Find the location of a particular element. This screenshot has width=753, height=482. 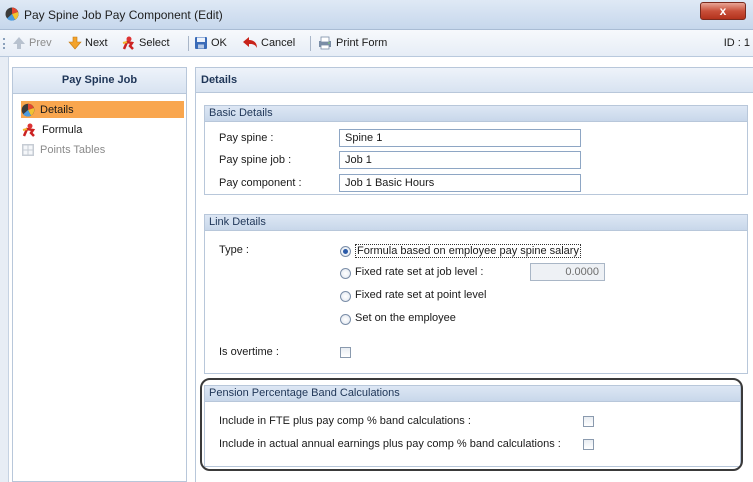

pay-spine-field: Spine 1 is located at coordinates (460, 138).